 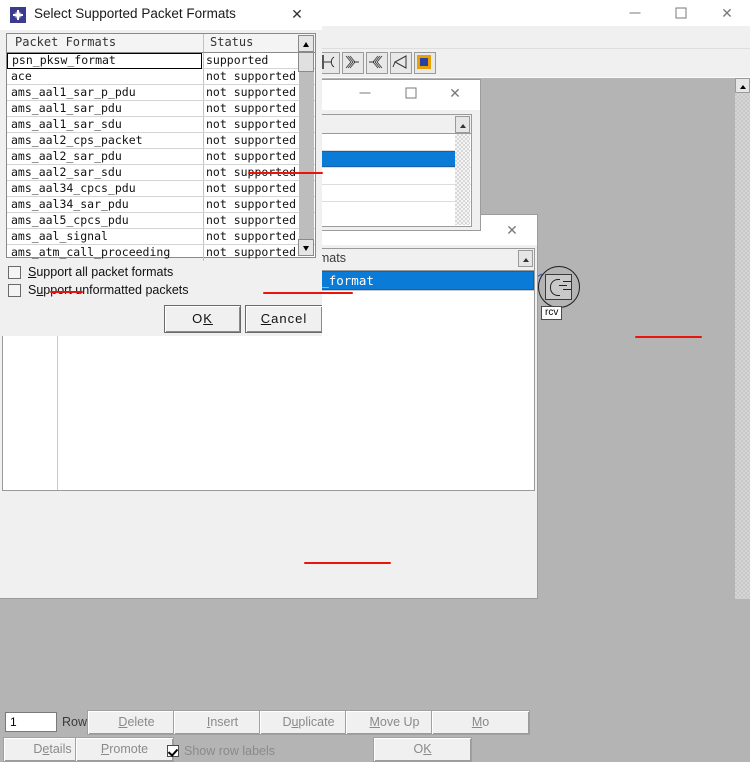 What do you see at coordinates (422, 749) in the screenshot?
I see `channel-ok-button: OK` at bounding box center [422, 749].